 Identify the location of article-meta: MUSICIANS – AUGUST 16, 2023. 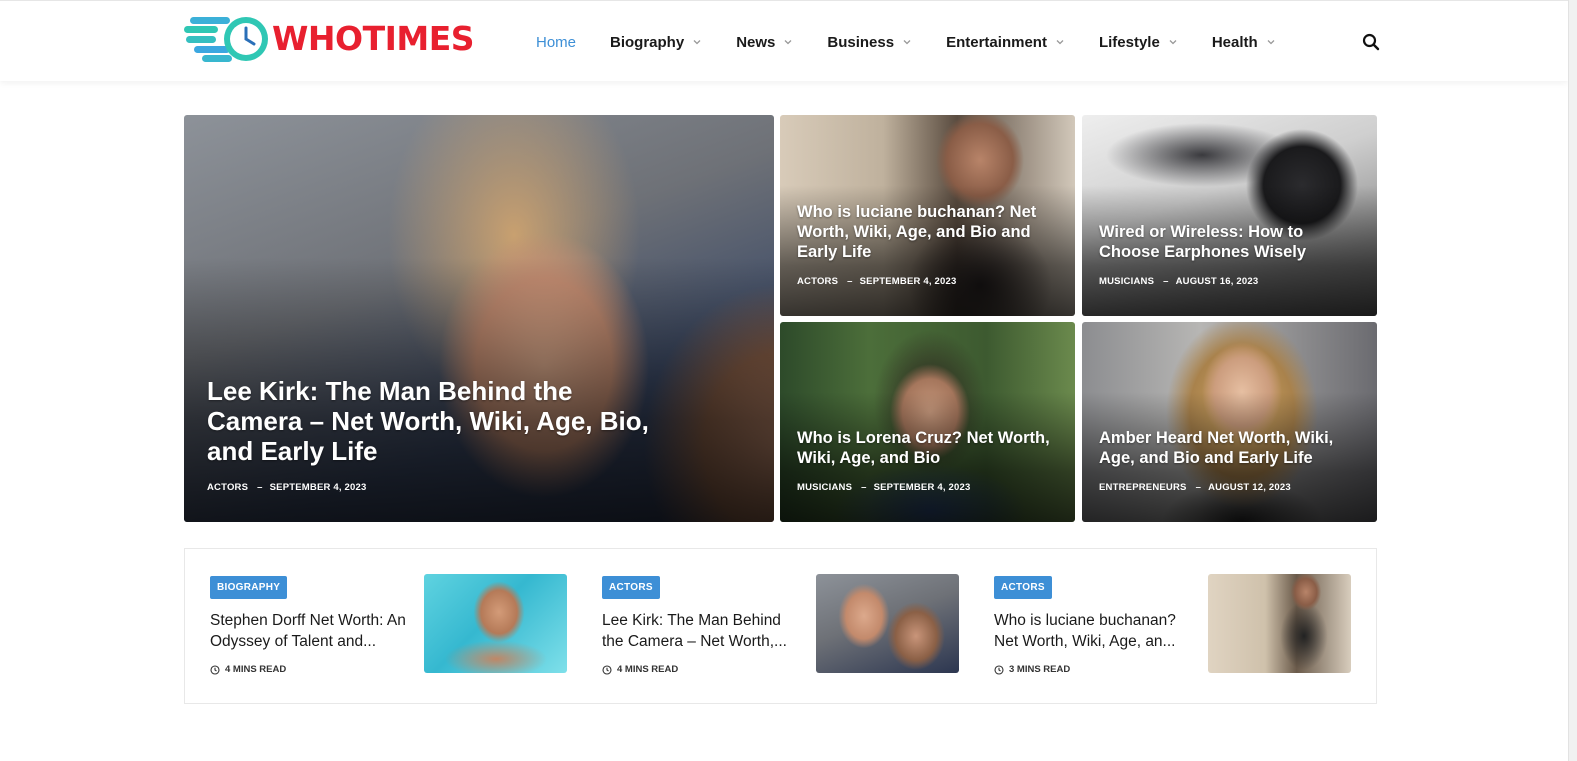
(1230, 281).